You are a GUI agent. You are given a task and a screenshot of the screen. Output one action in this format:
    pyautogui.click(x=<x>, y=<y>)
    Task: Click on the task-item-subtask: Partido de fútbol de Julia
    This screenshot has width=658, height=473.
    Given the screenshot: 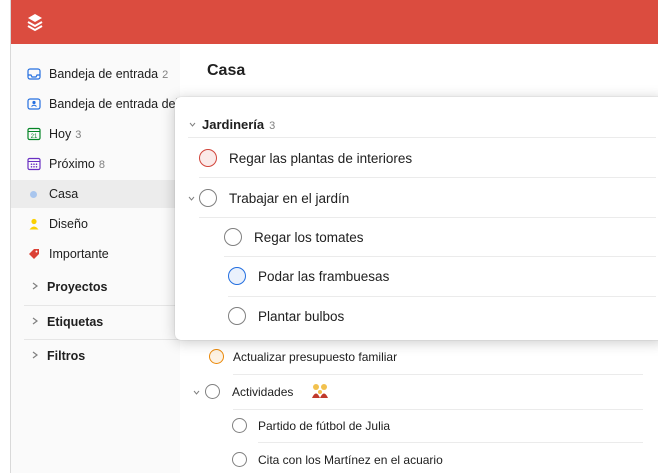 What is the action you would take?
    pyautogui.click(x=442, y=426)
    